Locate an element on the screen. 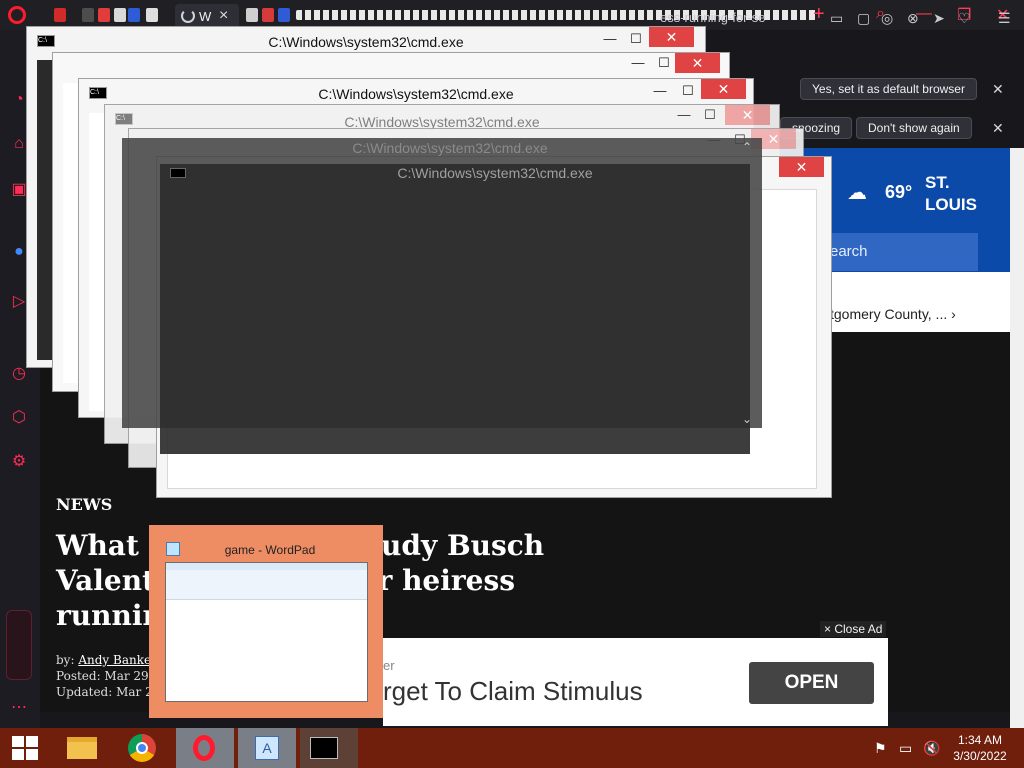 The width and height of the screenshot is (1024, 768). dont-show-again-button: Don't show again is located at coordinates (914, 128).